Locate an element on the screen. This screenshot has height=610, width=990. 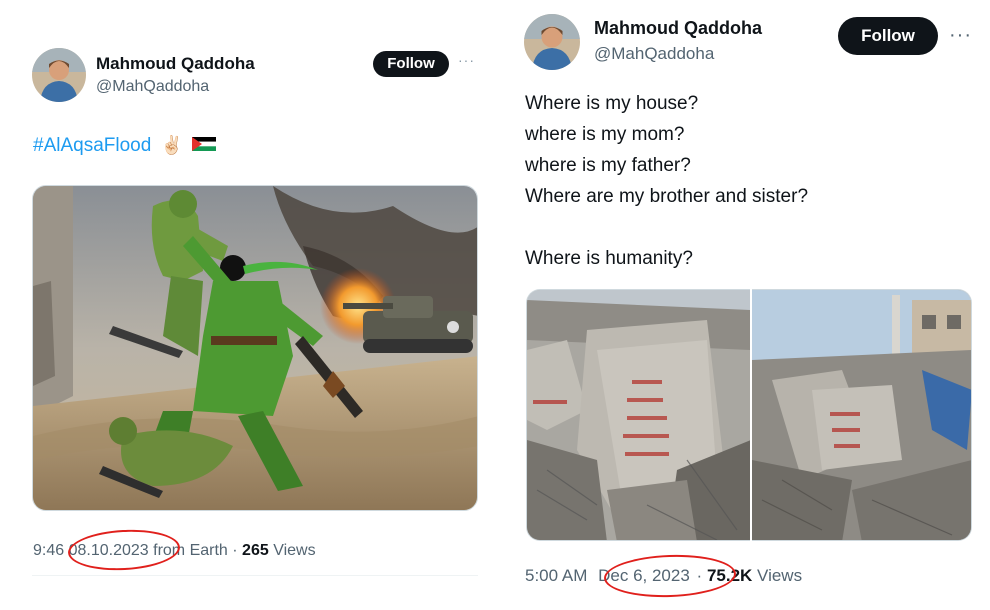
divider is located at coordinates (255, 575).